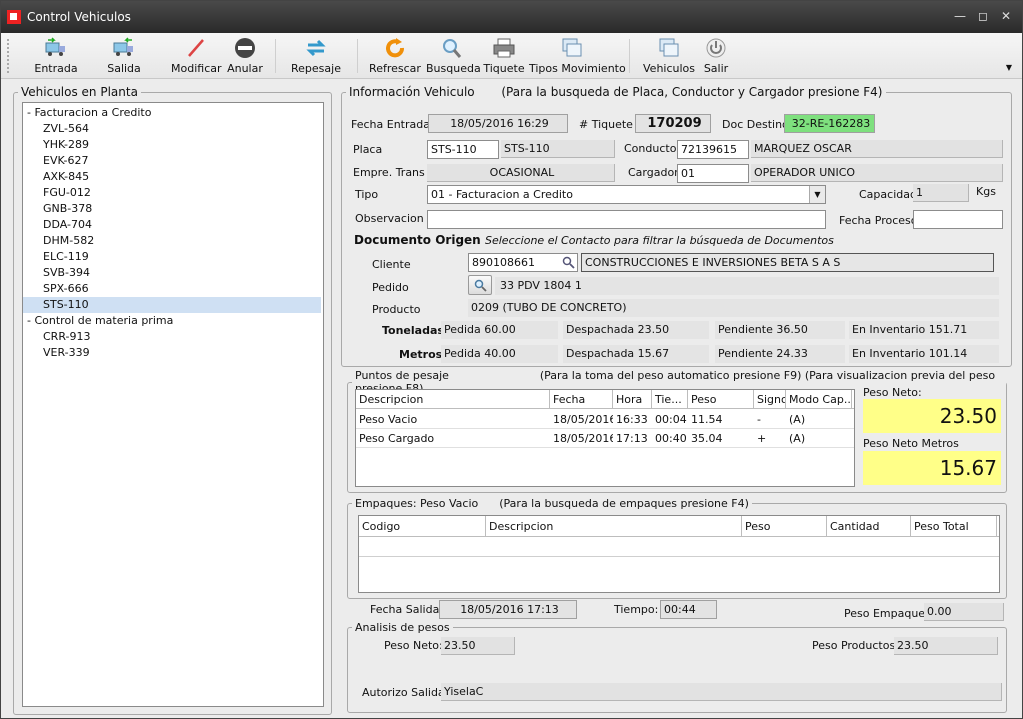  Describe the element at coordinates (673, 123) in the screenshot. I see `tiquete-field: 170209` at that location.